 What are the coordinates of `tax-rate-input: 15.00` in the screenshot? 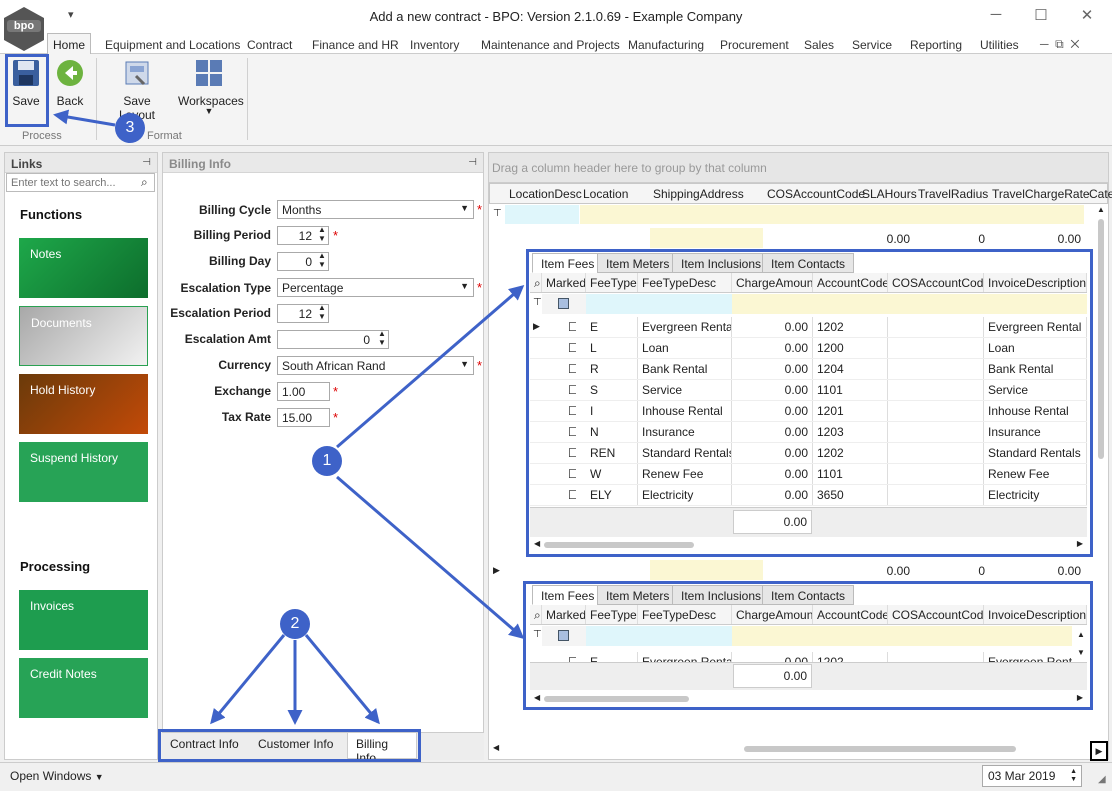 It's located at (303, 417).